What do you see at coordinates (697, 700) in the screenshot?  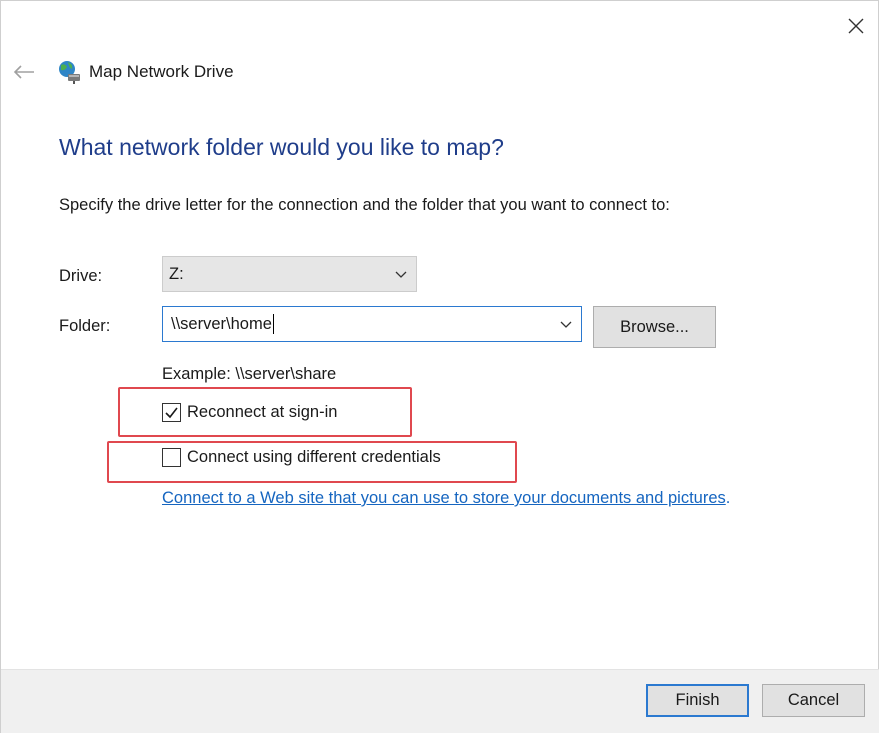 I see `finish-button: Finish` at bounding box center [697, 700].